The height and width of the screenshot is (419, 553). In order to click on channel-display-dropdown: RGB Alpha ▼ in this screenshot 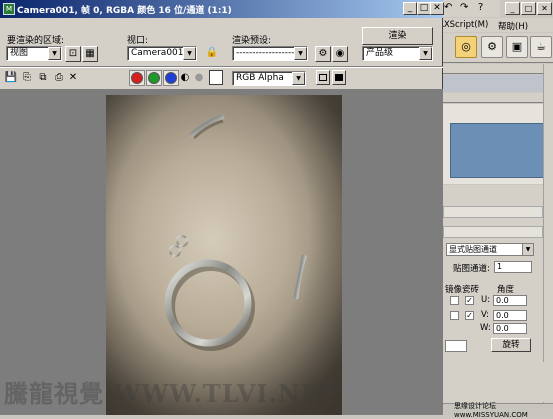, I will do `click(269, 78)`.